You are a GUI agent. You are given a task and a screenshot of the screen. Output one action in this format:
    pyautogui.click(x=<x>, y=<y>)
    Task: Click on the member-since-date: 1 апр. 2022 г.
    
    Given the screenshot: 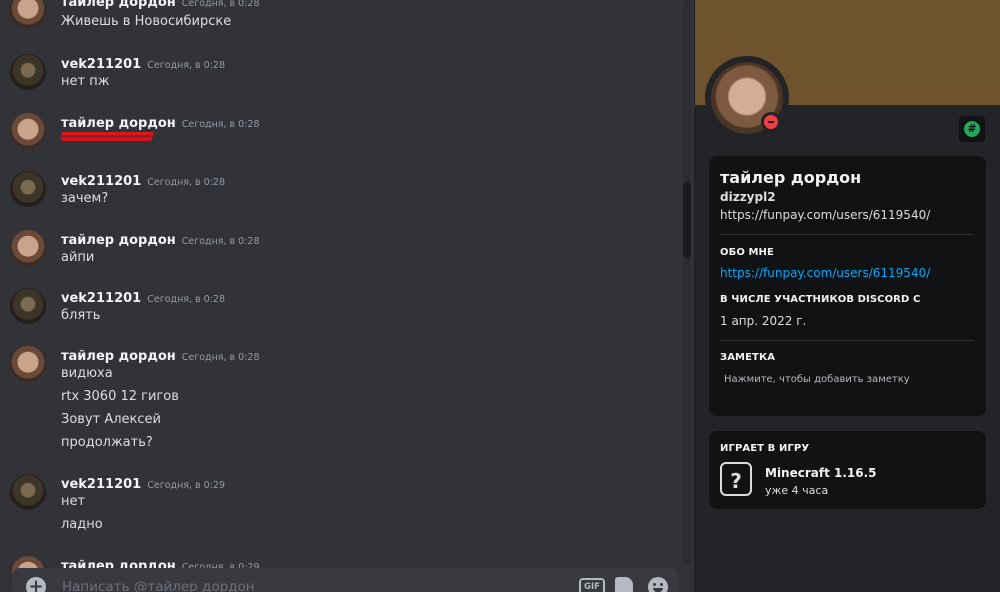 What is the action you would take?
    pyautogui.click(x=763, y=321)
    